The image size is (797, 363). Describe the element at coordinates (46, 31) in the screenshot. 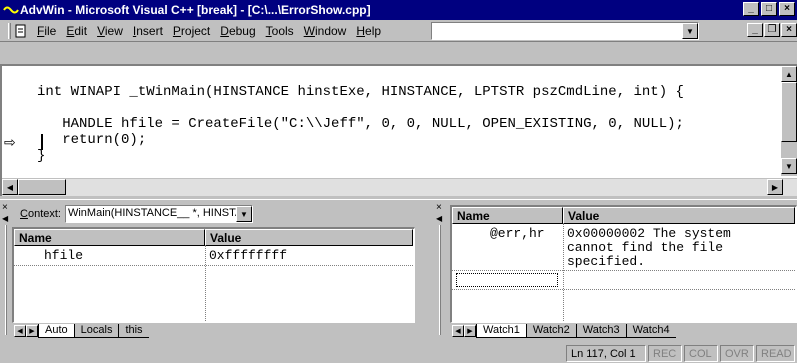

I see `menu-file: File` at that location.